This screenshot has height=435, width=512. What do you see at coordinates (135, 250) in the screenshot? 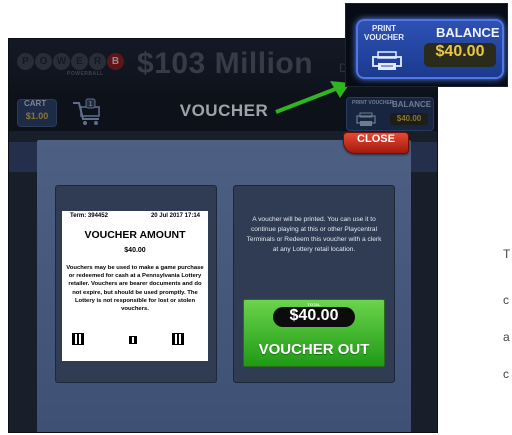
I see `receipt-amount: $40.00` at bounding box center [135, 250].